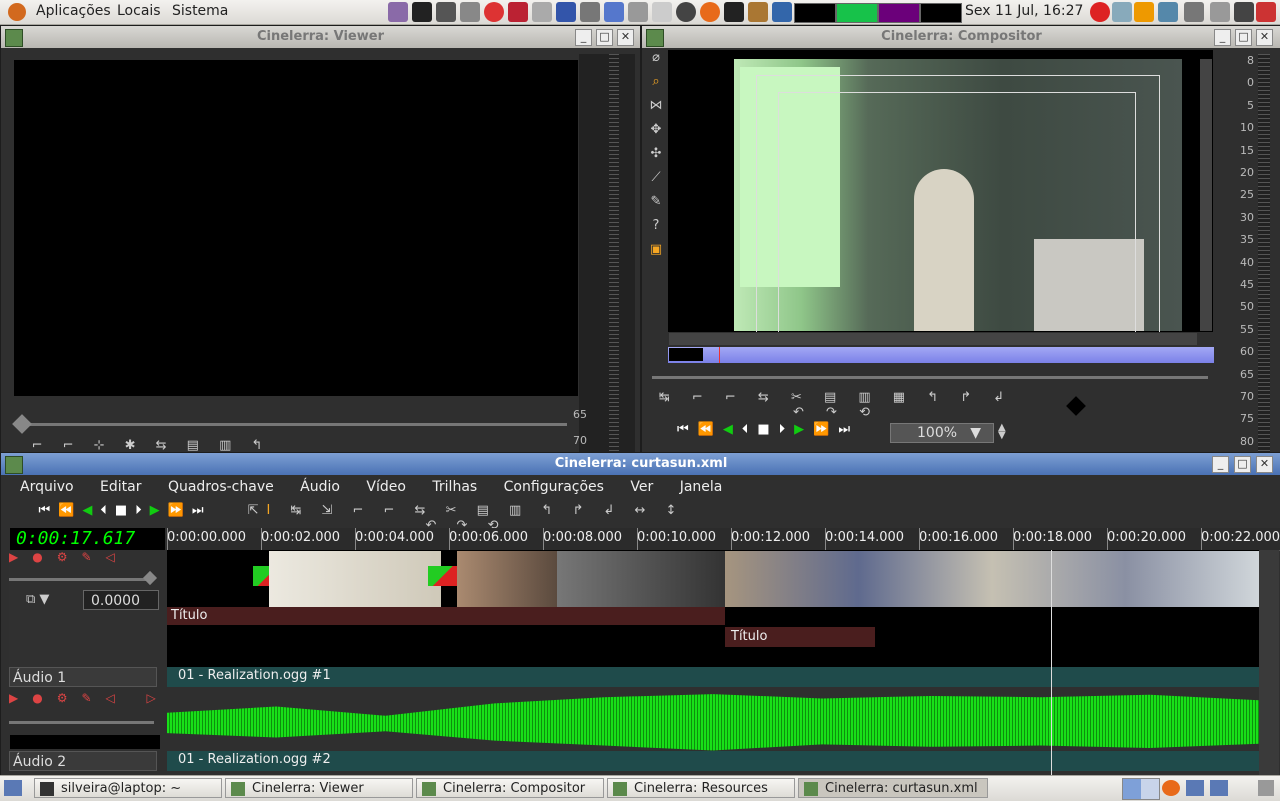 The image size is (1280, 801). What do you see at coordinates (13, 788) in the screenshot?
I see `show-desktop-icon` at bounding box center [13, 788].